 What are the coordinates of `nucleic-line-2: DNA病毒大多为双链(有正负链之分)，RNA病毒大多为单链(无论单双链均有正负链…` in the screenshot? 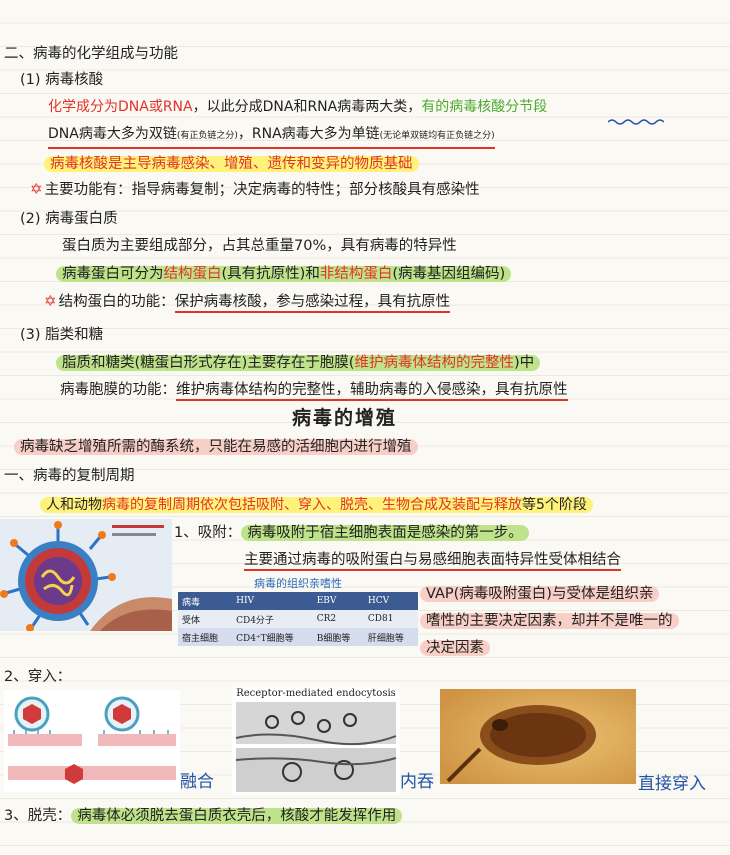 It's located at (271, 136).